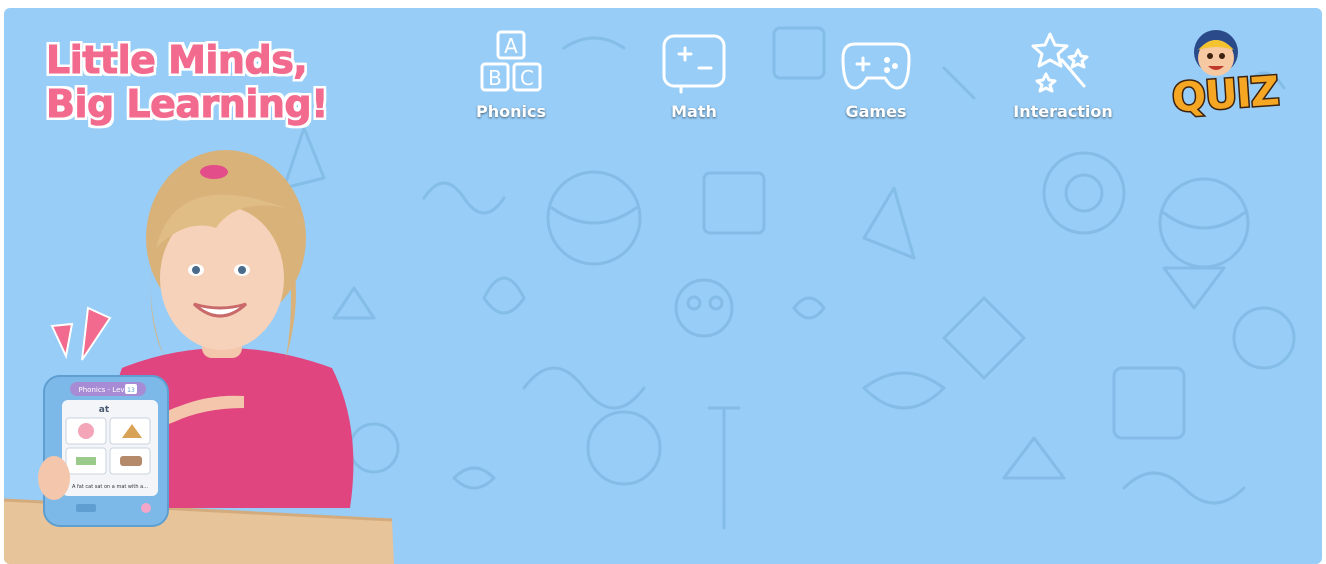  What do you see at coordinates (1225, 95) in the screenshot?
I see `brand-logo-text: QUIZ` at bounding box center [1225, 95].